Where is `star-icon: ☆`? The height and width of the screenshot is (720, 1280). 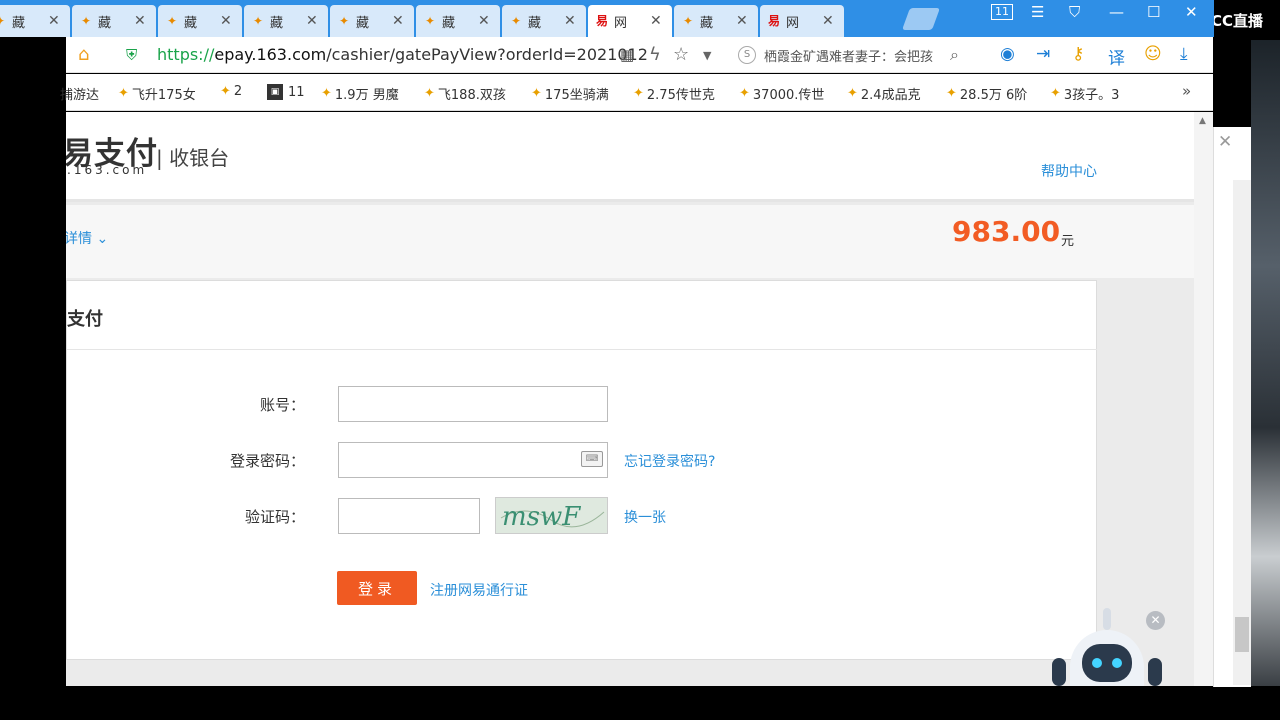
star-icon: ☆ is located at coordinates (681, 54).